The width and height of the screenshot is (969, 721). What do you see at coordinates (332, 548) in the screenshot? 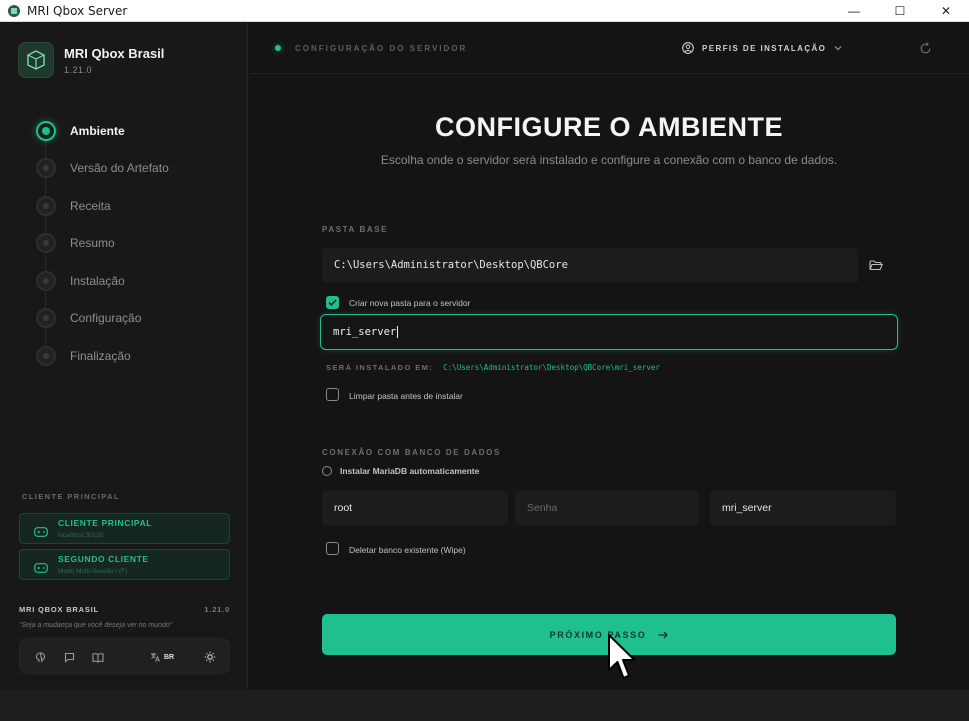
I see `wipe-db-checkbox` at bounding box center [332, 548].